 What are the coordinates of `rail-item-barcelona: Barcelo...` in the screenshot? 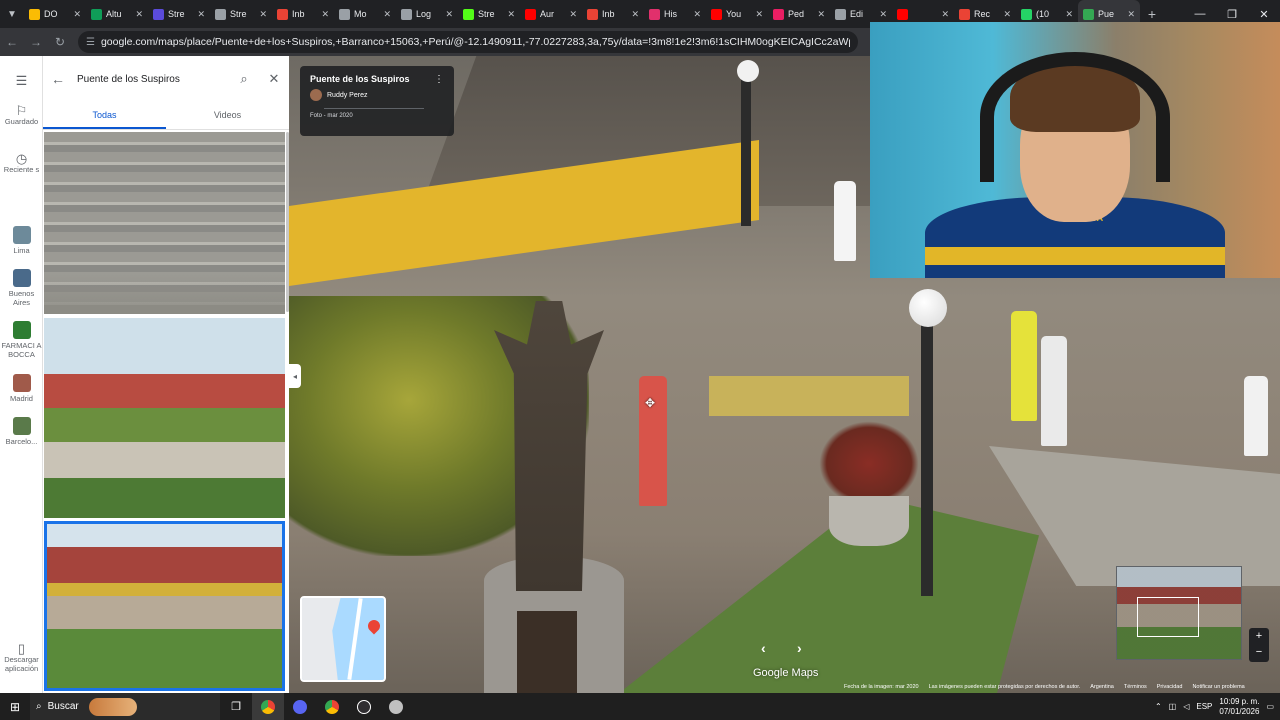 It's located at (21, 431).